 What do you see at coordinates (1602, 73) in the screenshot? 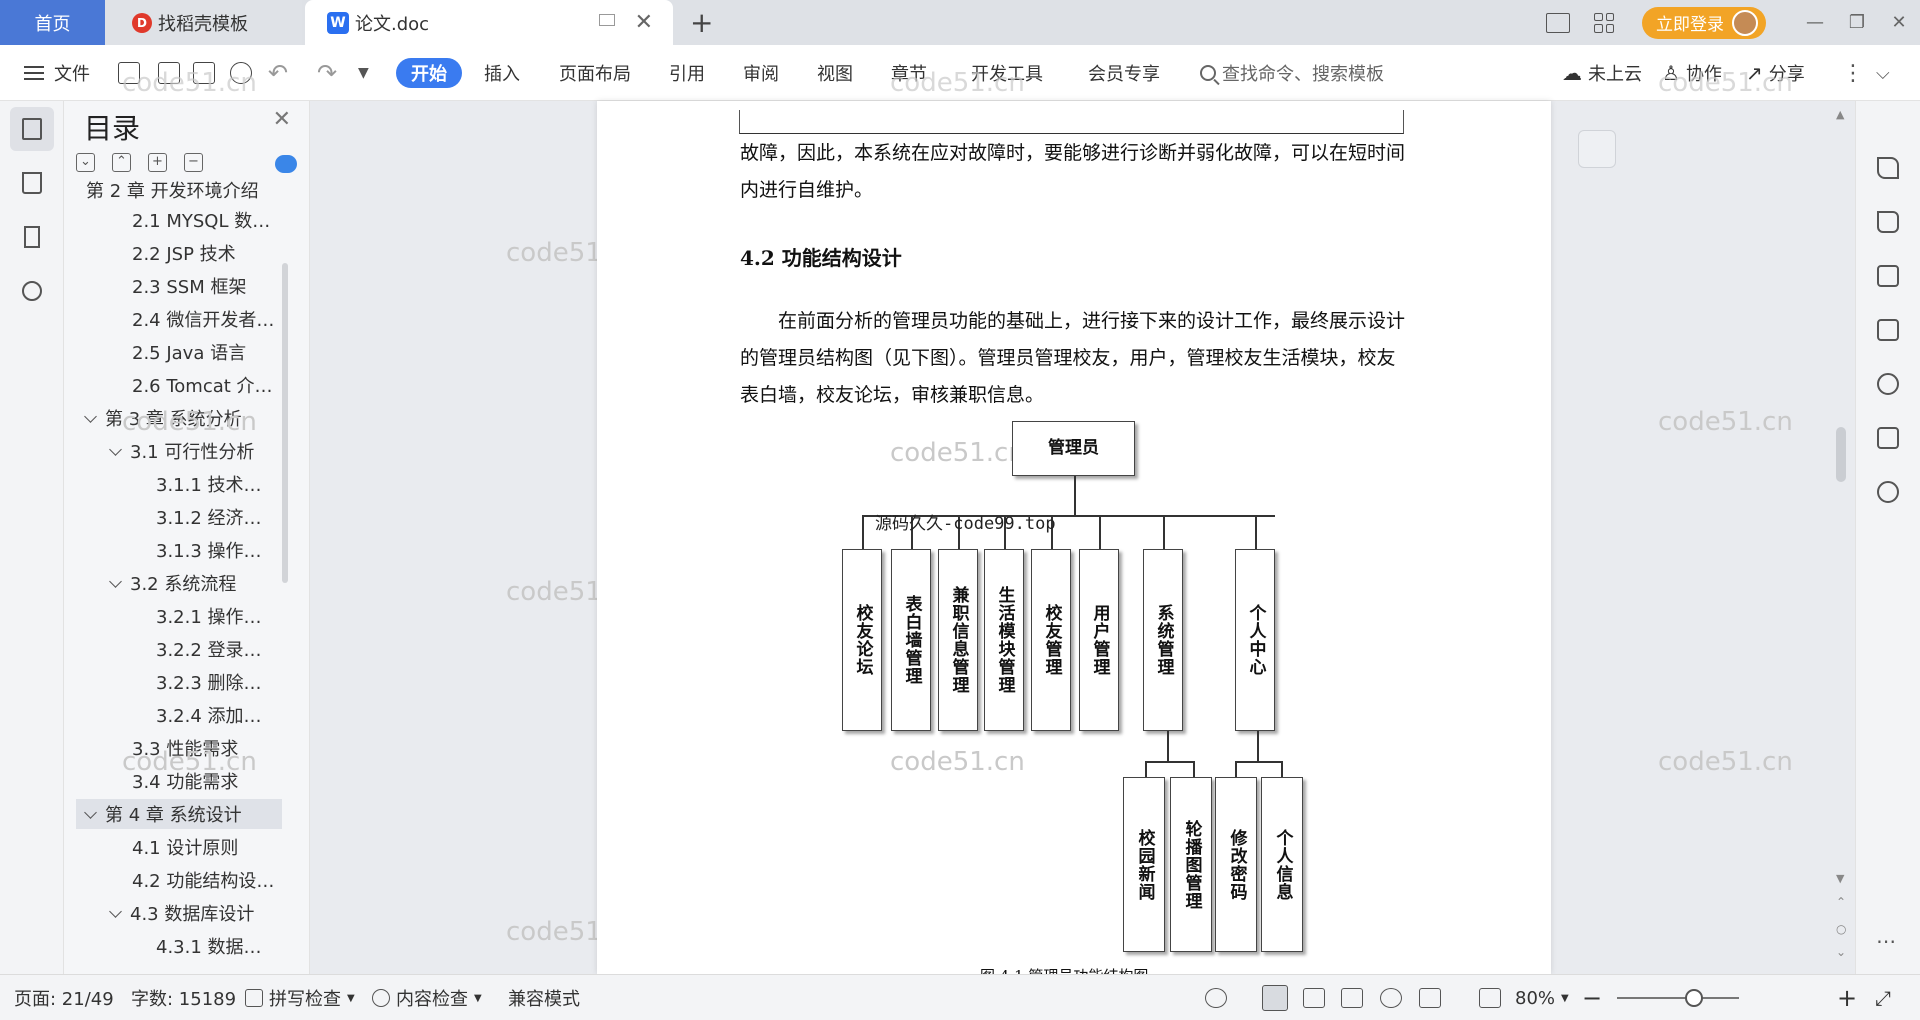
I see `cloud-status-button: ☁ 未上云` at bounding box center [1602, 73].